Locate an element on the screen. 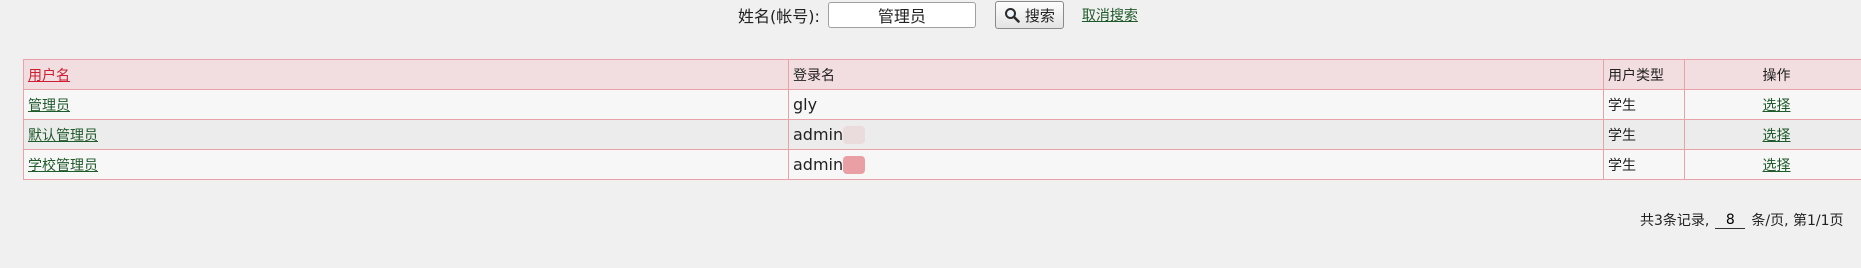 The image size is (1861, 268). search-input is located at coordinates (901, 15).